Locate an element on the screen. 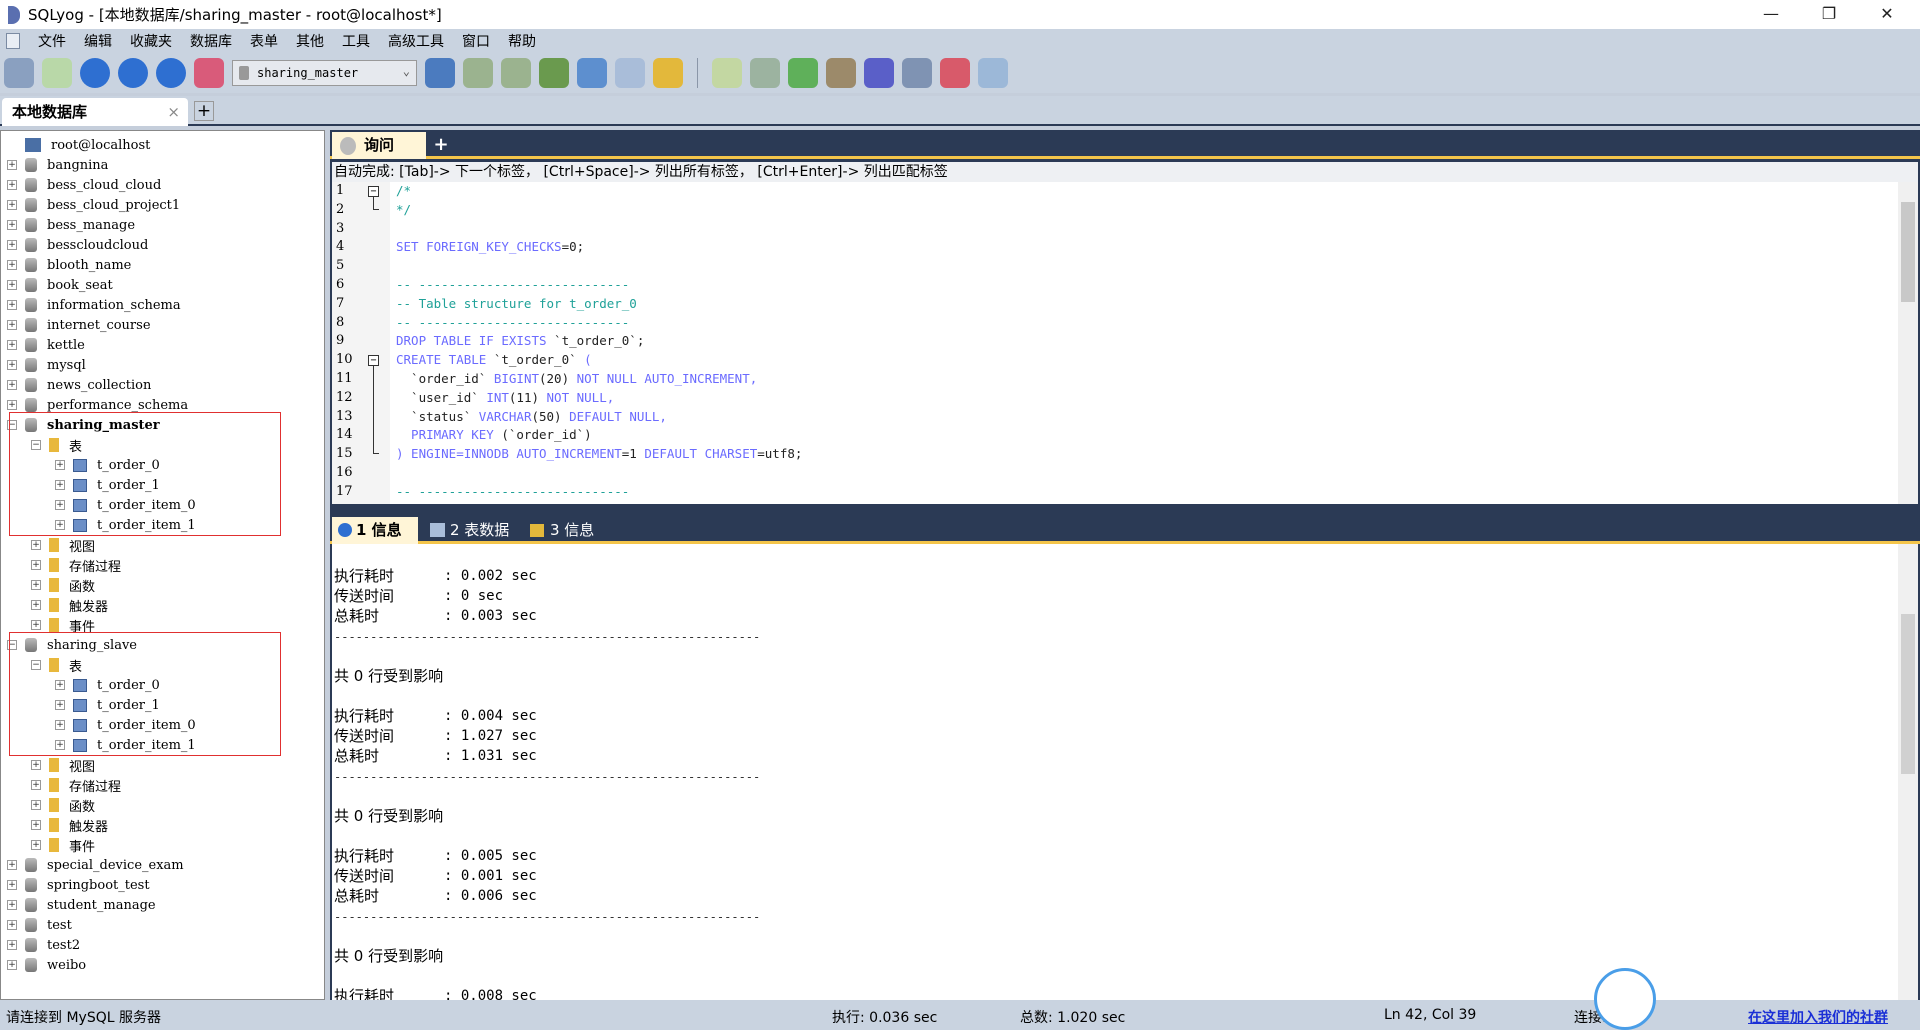 This screenshot has height=1030, width=1920. result-scrollbar is located at coordinates (1908, 772).